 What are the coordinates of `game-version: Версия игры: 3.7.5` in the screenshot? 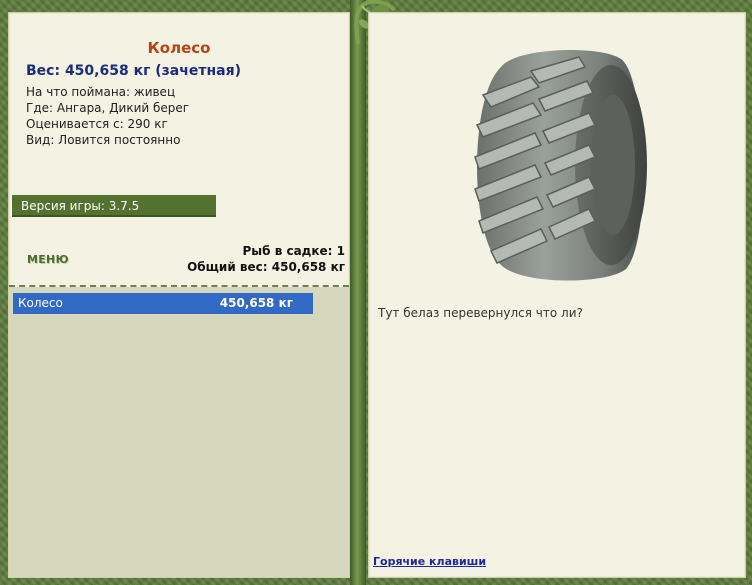 It's located at (114, 206).